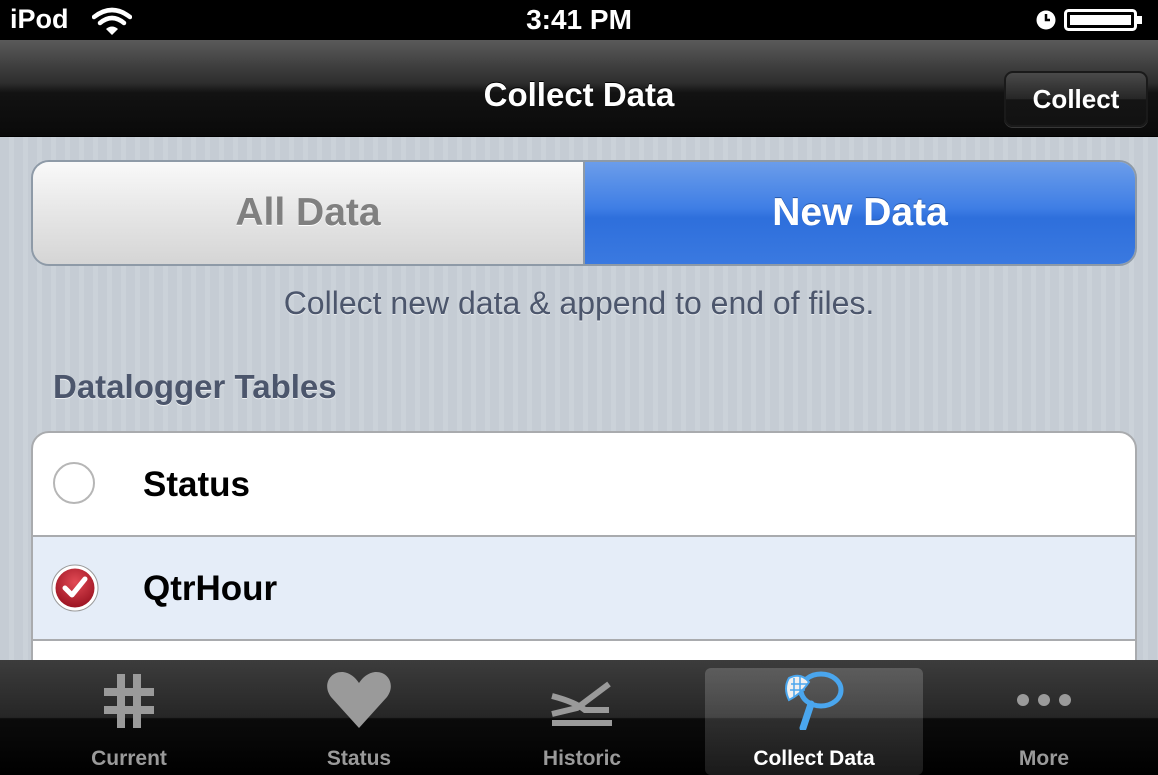  What do you see at coordinates (581, 703) in the screenshot?
I see `historic-graph-icon` at bounding box center [581, 703].